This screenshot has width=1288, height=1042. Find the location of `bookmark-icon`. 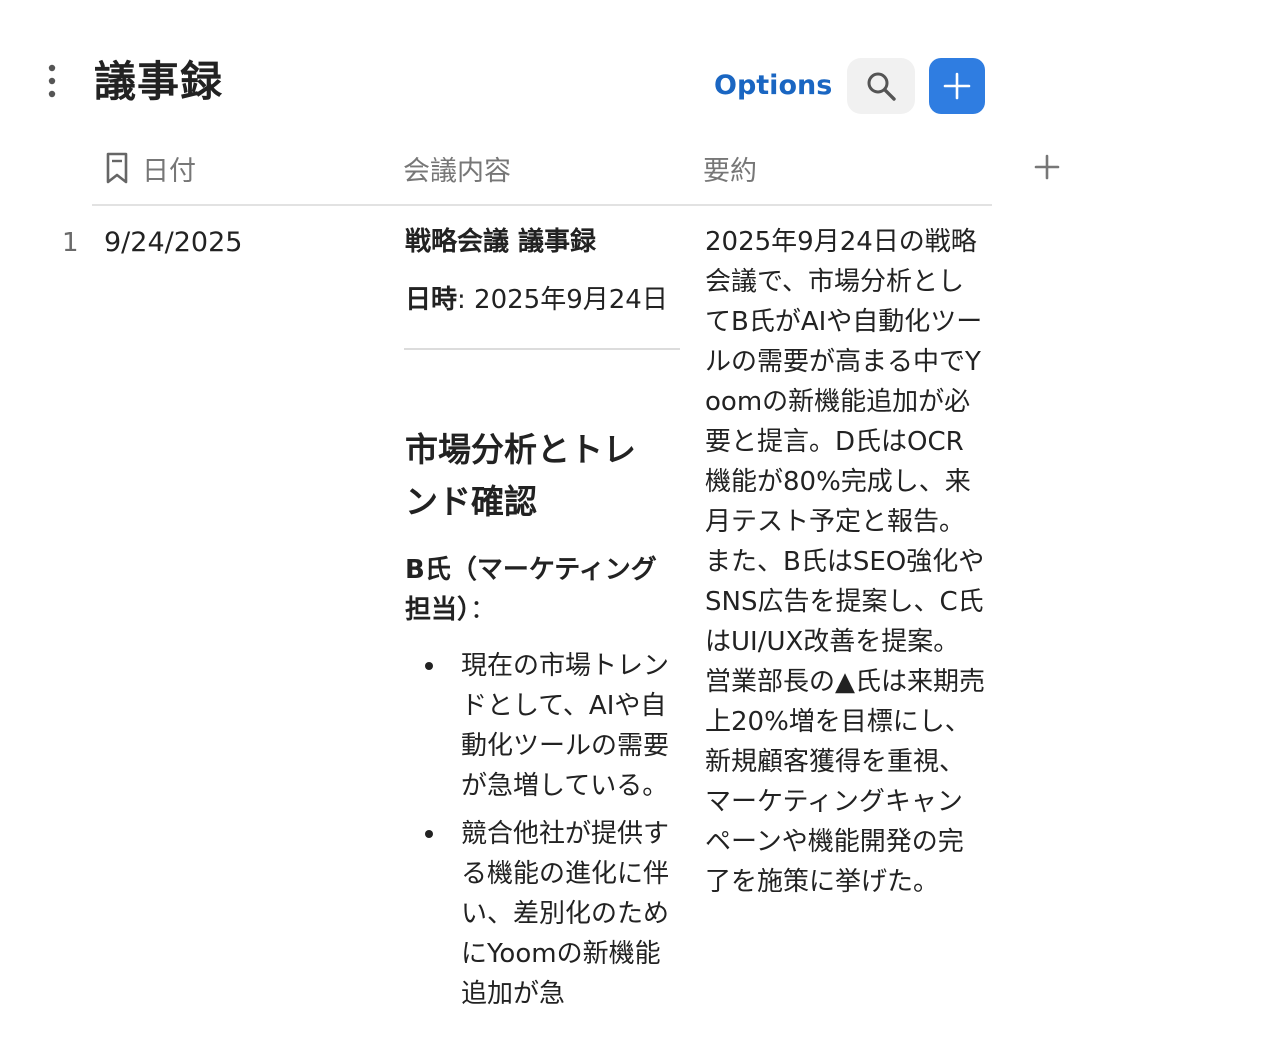

bookmark-icon is located at coordinates (117, 168).